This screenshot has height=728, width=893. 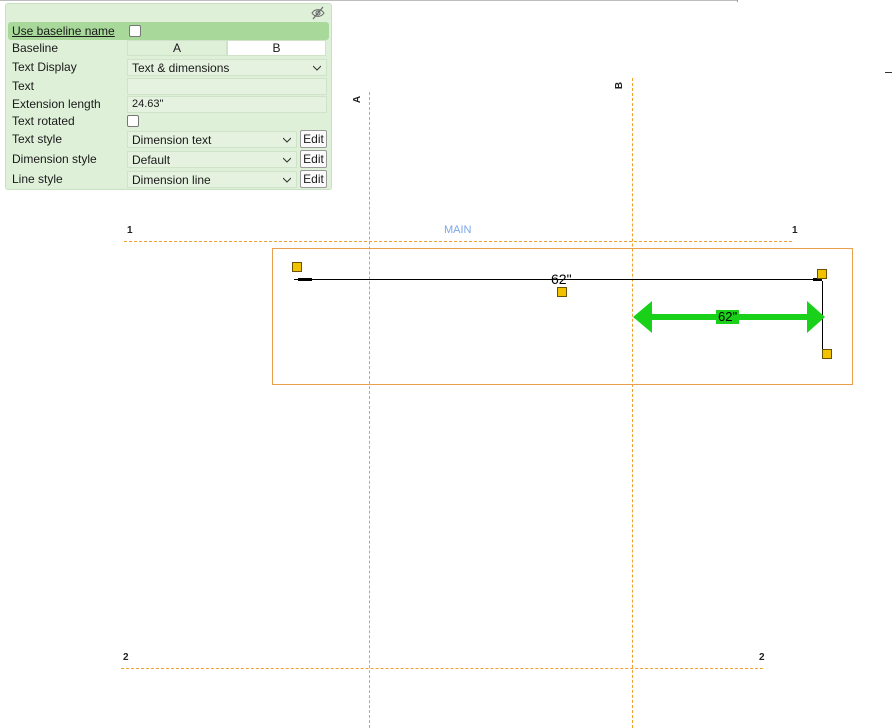 What do you see at coordinates (135, 31) in the screenshot?
I see `use-baseline-name-checkbox` at bounding box center [135, 31].